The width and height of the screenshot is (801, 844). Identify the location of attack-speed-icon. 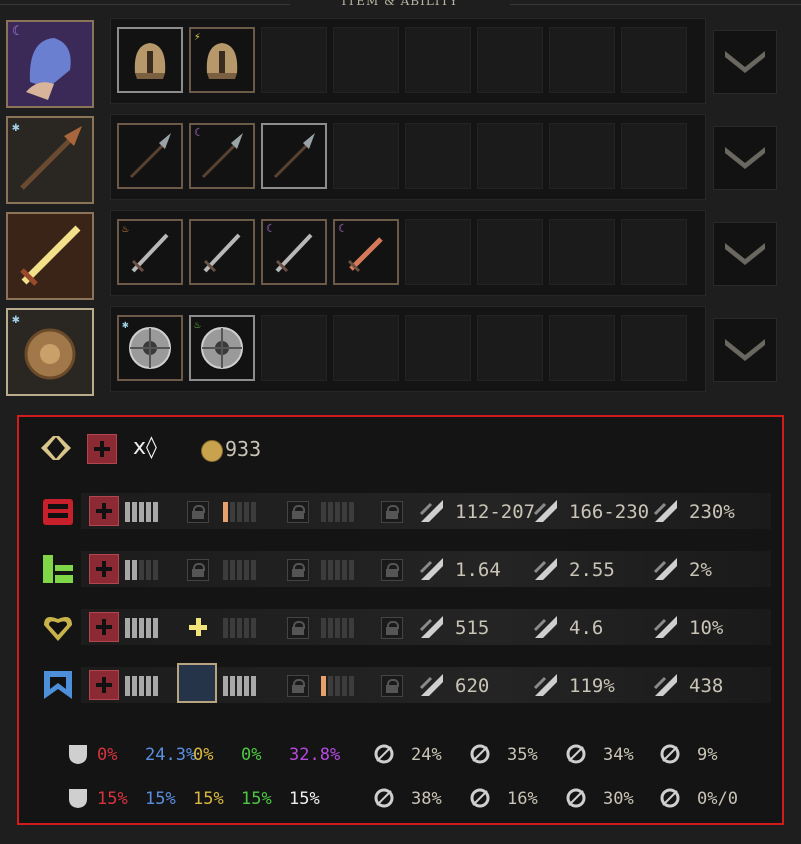
(431, 569).